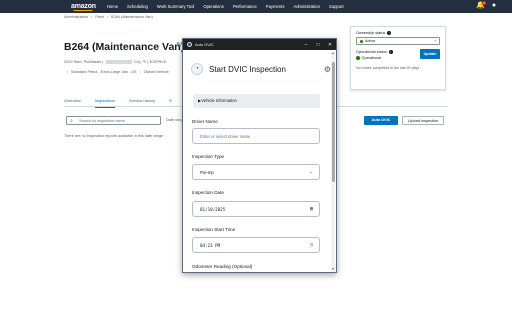 This screenshot has height=320, width=512. What do you see at coordinates (210, 245) in the screenshot?
I see `inspection-start-value: 04:23 PM` at bounding box center [210, 245].